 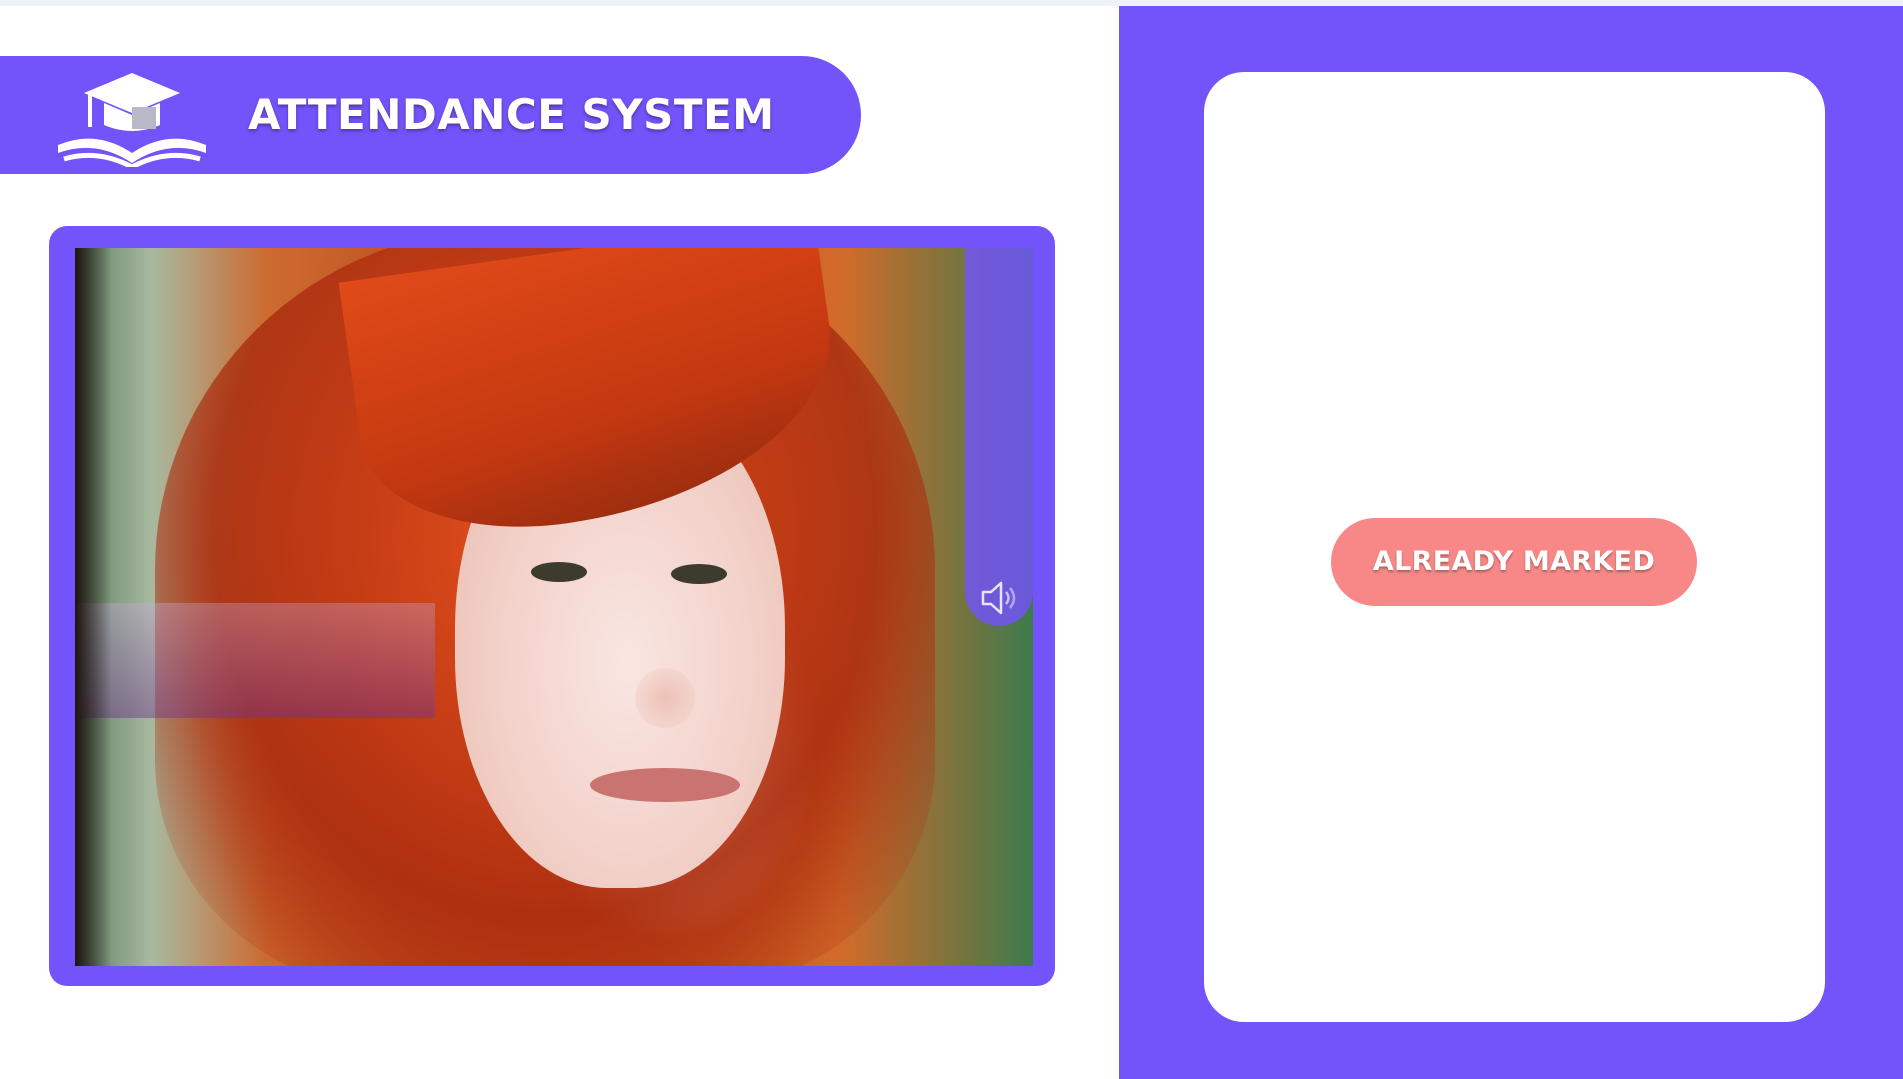 What do you see at coordinates (999, 437) in the screenshot?
I see `audio-control-panel` at bounding box center [999, 437].